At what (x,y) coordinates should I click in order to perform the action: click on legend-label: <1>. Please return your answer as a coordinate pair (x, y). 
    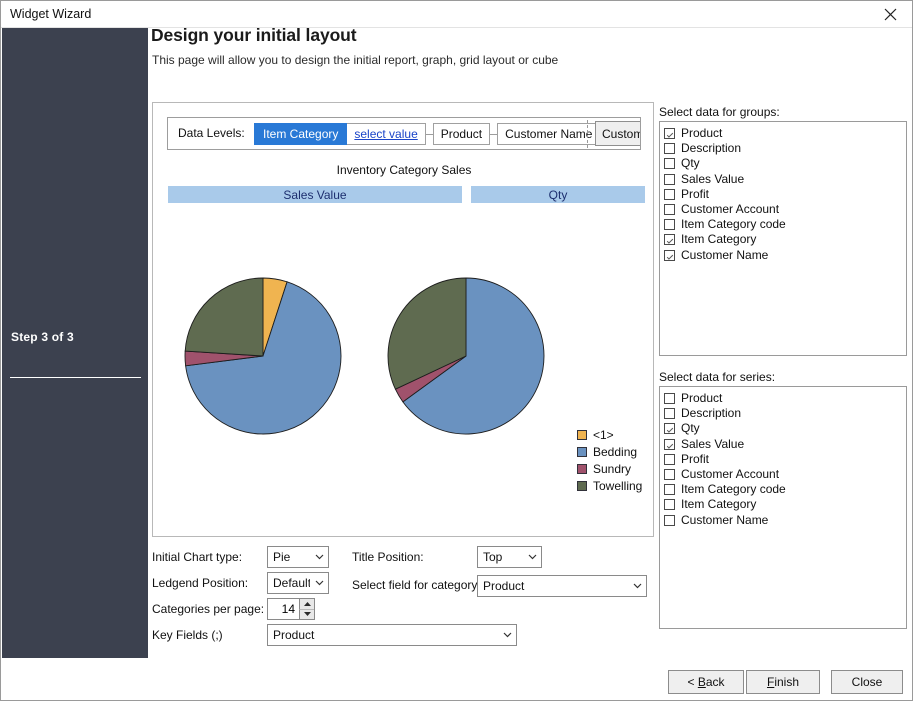
    Looking at the image, I should click on (603, 434).